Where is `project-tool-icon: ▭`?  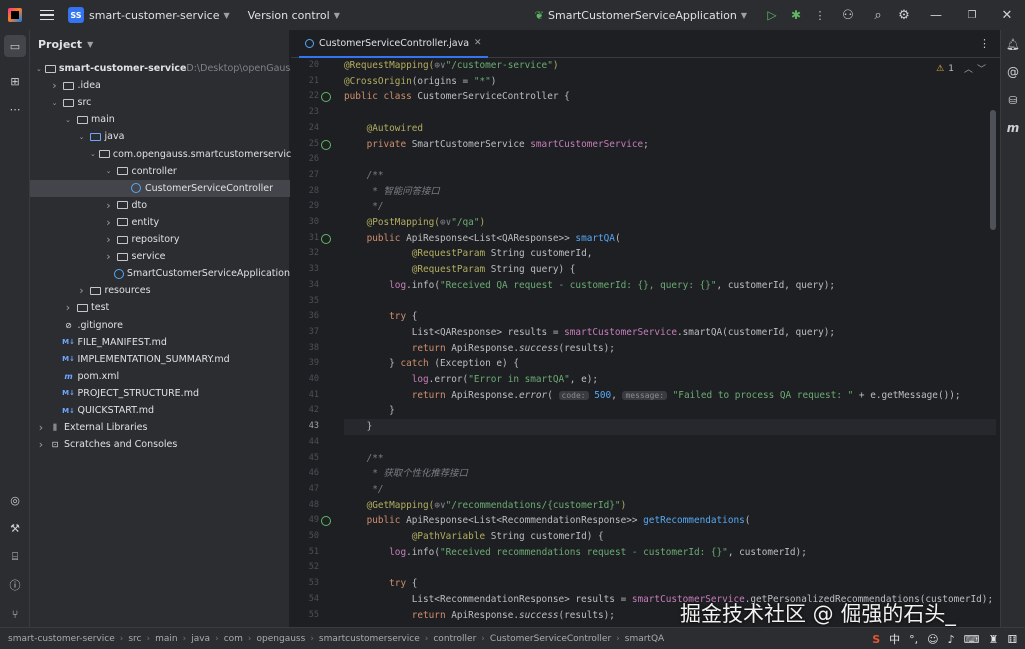
project-tool-icon: ▭ is located at coordinates (15, 46).